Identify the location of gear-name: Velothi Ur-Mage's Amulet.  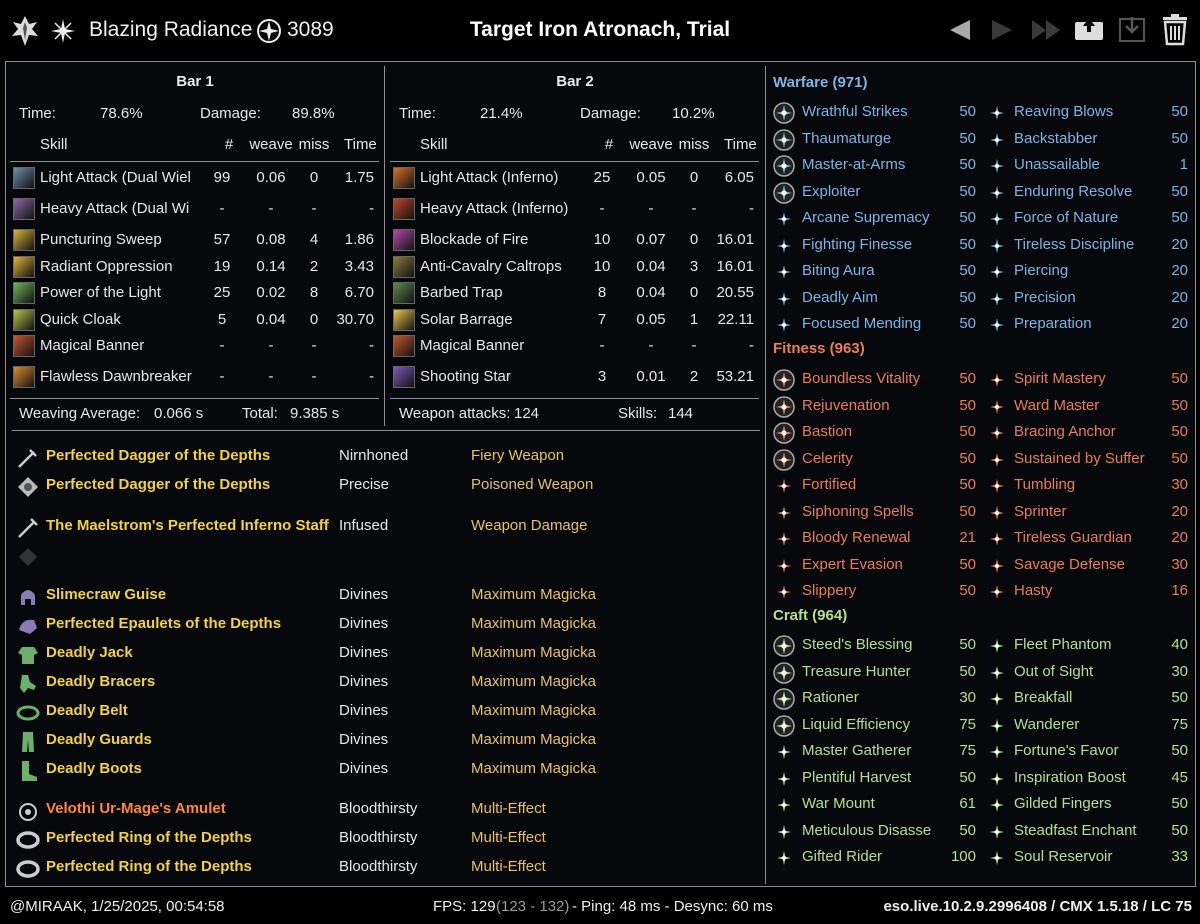
(136, 808).